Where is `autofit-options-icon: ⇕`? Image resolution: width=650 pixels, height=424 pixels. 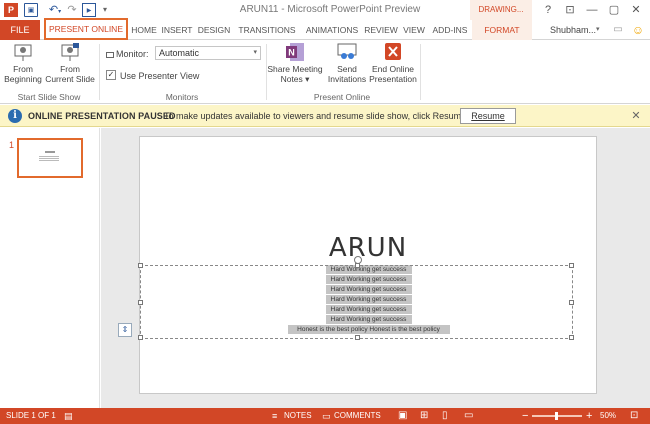
autofit-options-icon: ⇕ is located at coordinates (125, 330).